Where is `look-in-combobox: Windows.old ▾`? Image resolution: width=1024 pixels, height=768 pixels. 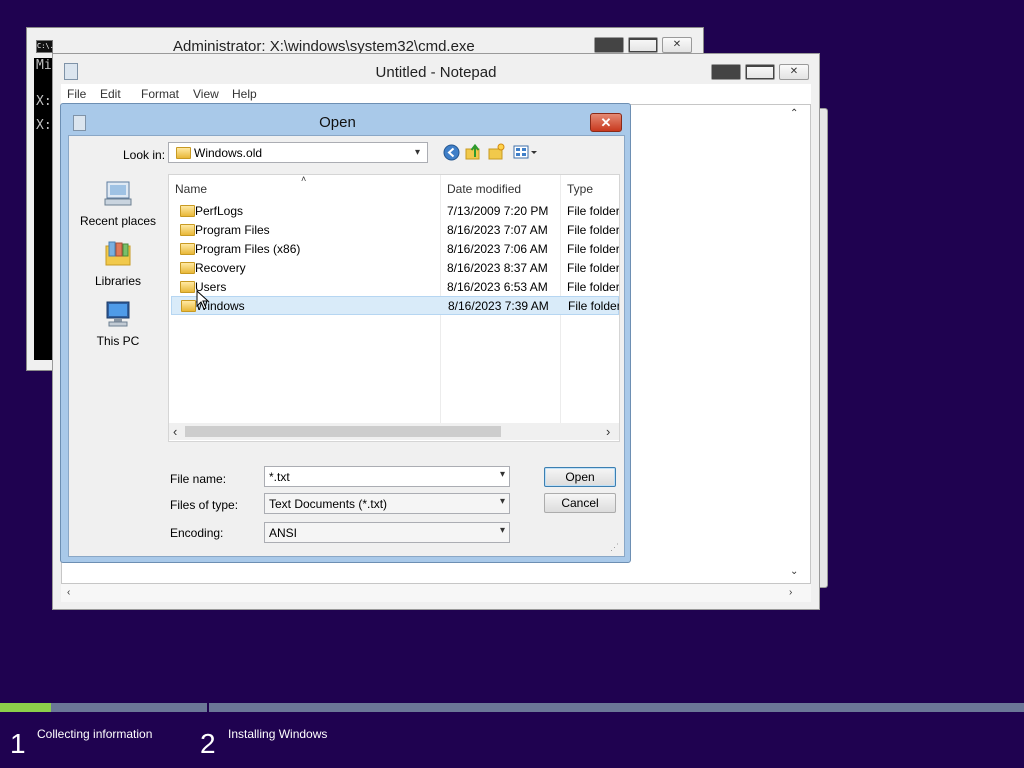 look-in-combobox: Windows.old ▾ is located at coordinates (298, 152).